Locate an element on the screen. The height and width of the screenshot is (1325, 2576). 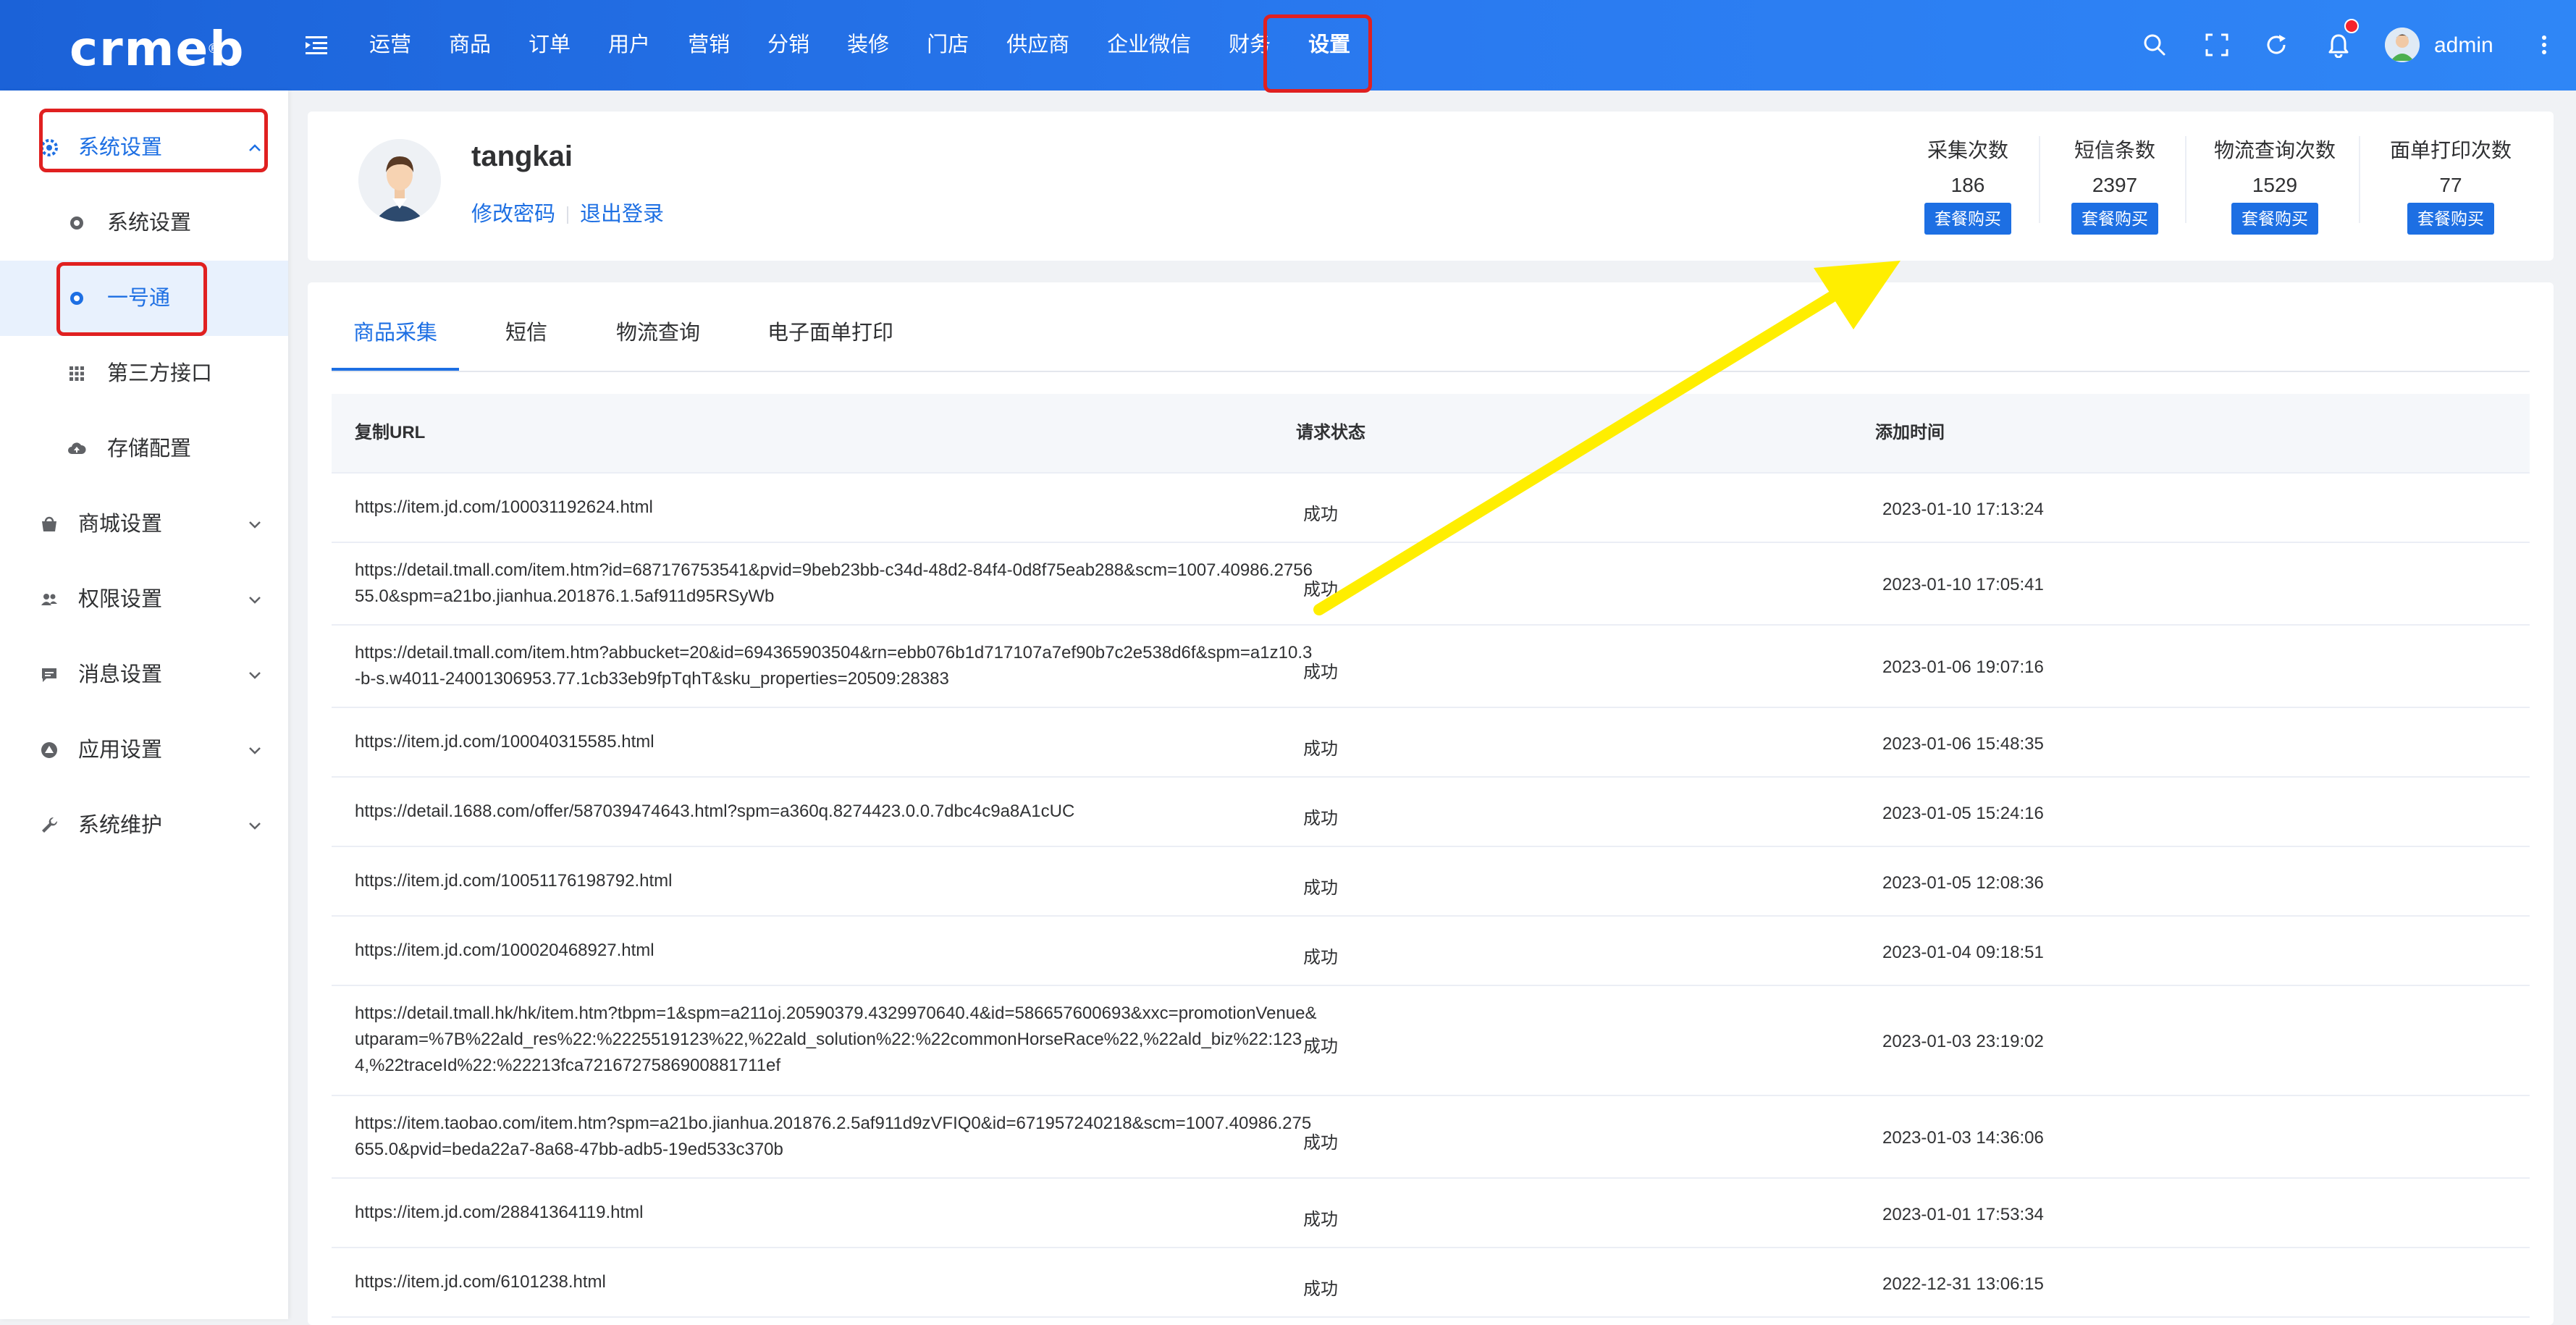
cell-time: 2023-01-03 14:36:06 is located at coordinates (1963, 1138).